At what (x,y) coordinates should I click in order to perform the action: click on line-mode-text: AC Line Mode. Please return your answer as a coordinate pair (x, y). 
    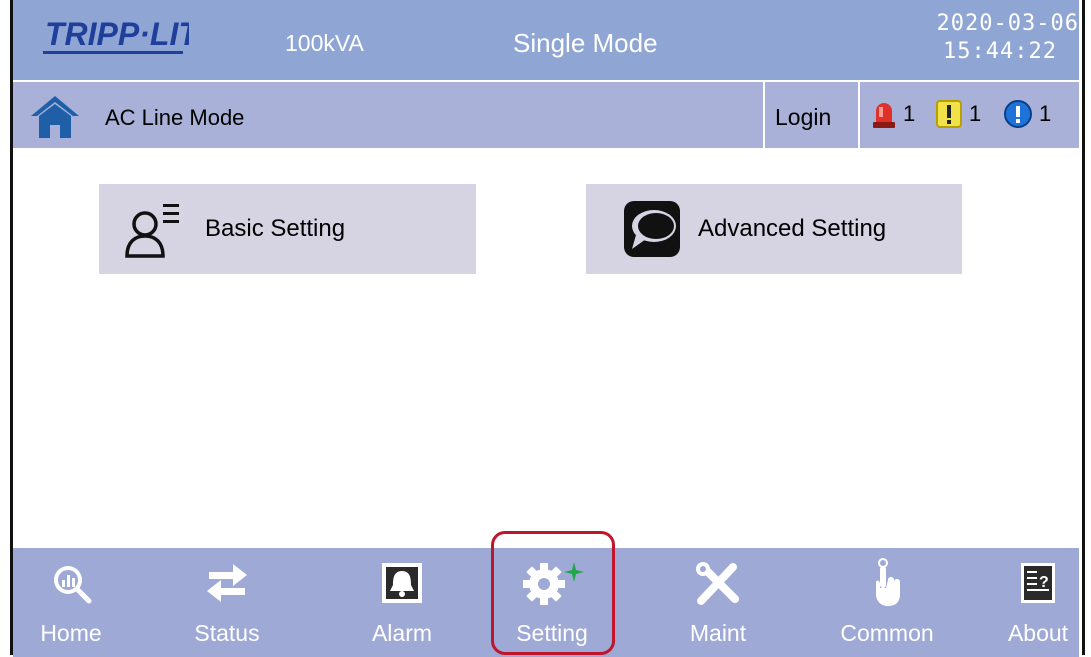
    Looking at the image, I should click on (175, 117).